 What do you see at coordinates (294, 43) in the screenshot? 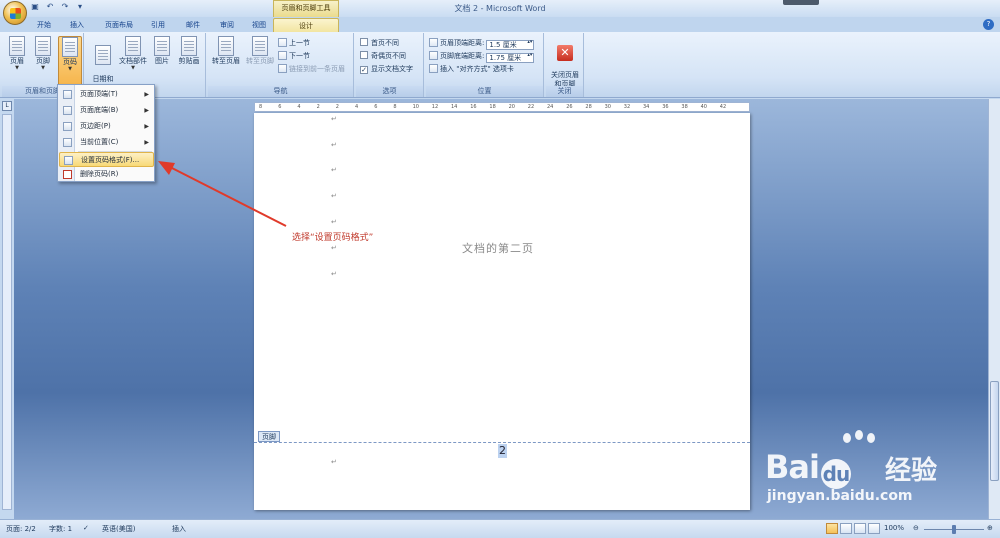
I see `previous-section-button: 上一节` at bounding box center [294, 43].